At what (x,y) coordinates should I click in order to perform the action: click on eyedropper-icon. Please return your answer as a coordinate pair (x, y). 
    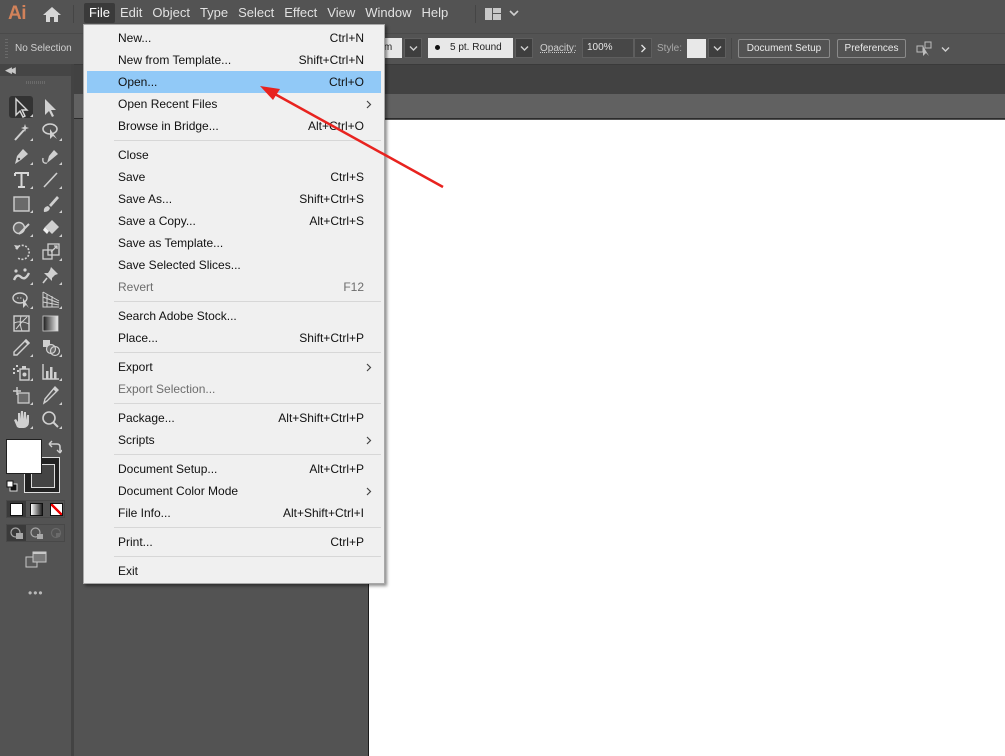
    Looking at the image, I should click on (21, 347).